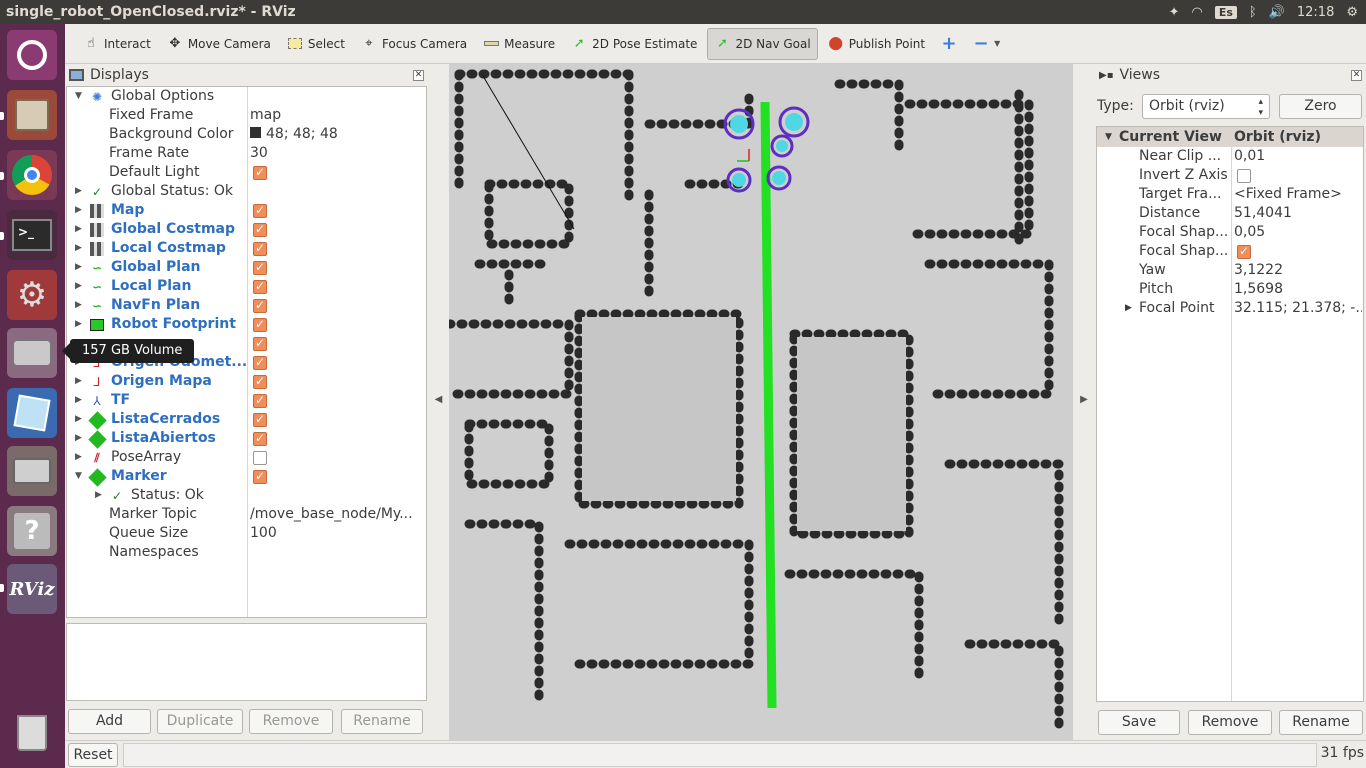 This screenshot has width=1366, height=768. What do you see at coordinates (32, 531) in the screenshot?
I see `help-launcher: ?` at bounding box center [32, 531].